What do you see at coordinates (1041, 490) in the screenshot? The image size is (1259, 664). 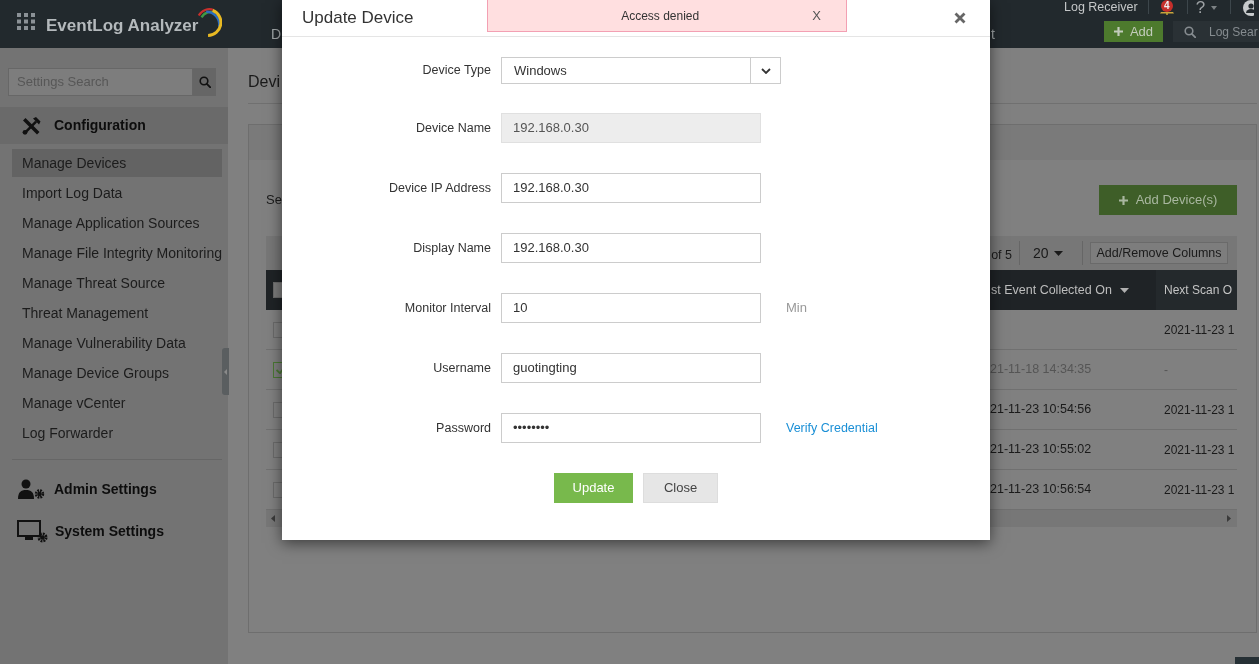 I see `table-cell-text: 21-11-23 10:56:54` at bounding box center [1041, 490].